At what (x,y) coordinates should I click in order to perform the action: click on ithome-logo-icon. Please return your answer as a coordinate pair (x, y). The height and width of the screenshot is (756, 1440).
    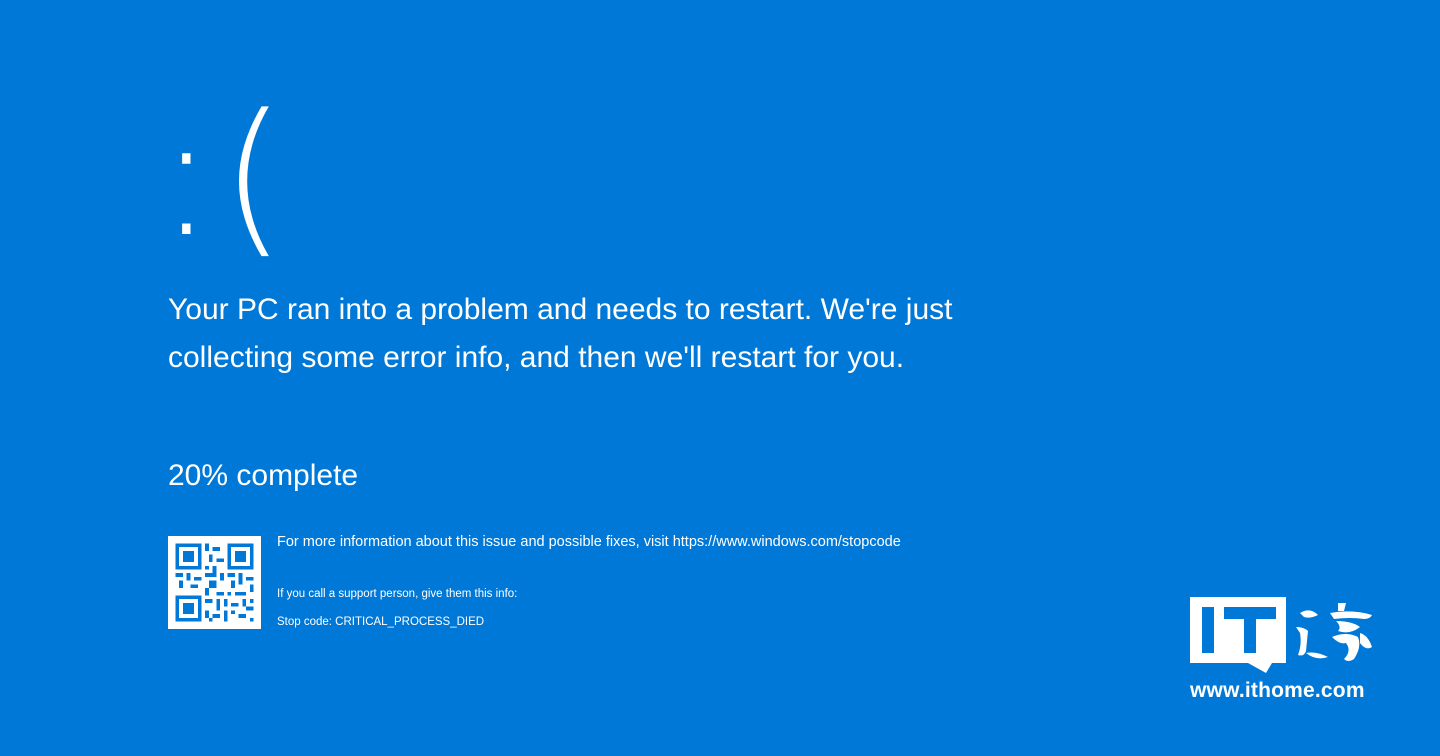
    Looking at the image, I should click on (1281, 635).